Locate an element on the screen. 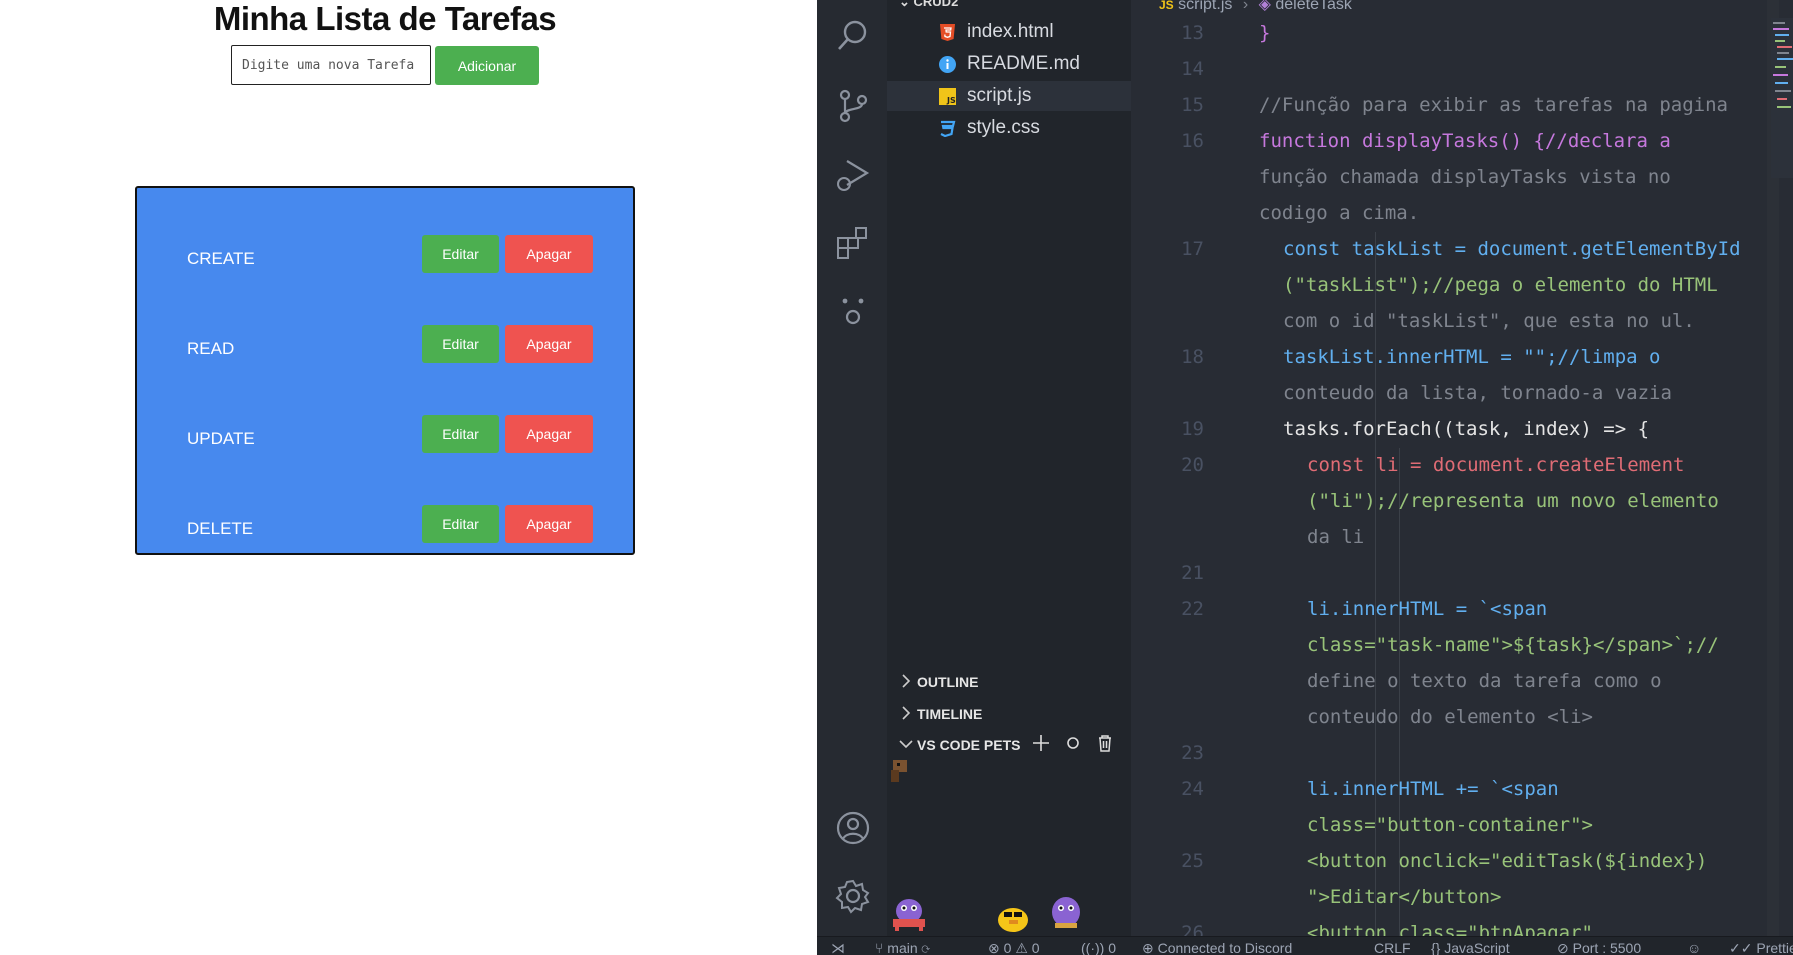  explorer-file-item: style.css is located at coordinates (1009, 128).